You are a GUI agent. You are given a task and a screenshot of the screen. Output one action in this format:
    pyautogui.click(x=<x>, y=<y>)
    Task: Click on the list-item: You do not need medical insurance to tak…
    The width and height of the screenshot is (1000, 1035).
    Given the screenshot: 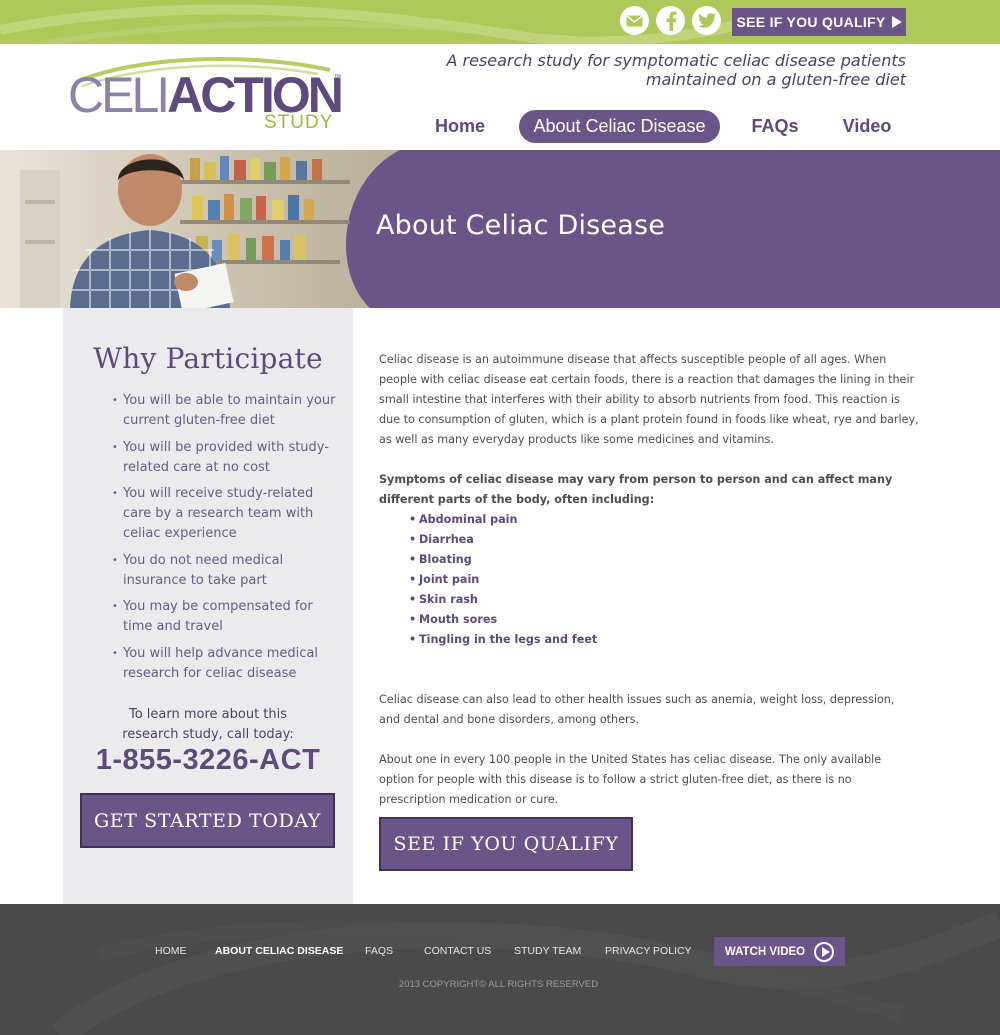 What is the action you would take?
    pyautogui.click(x=224, y=571)
    